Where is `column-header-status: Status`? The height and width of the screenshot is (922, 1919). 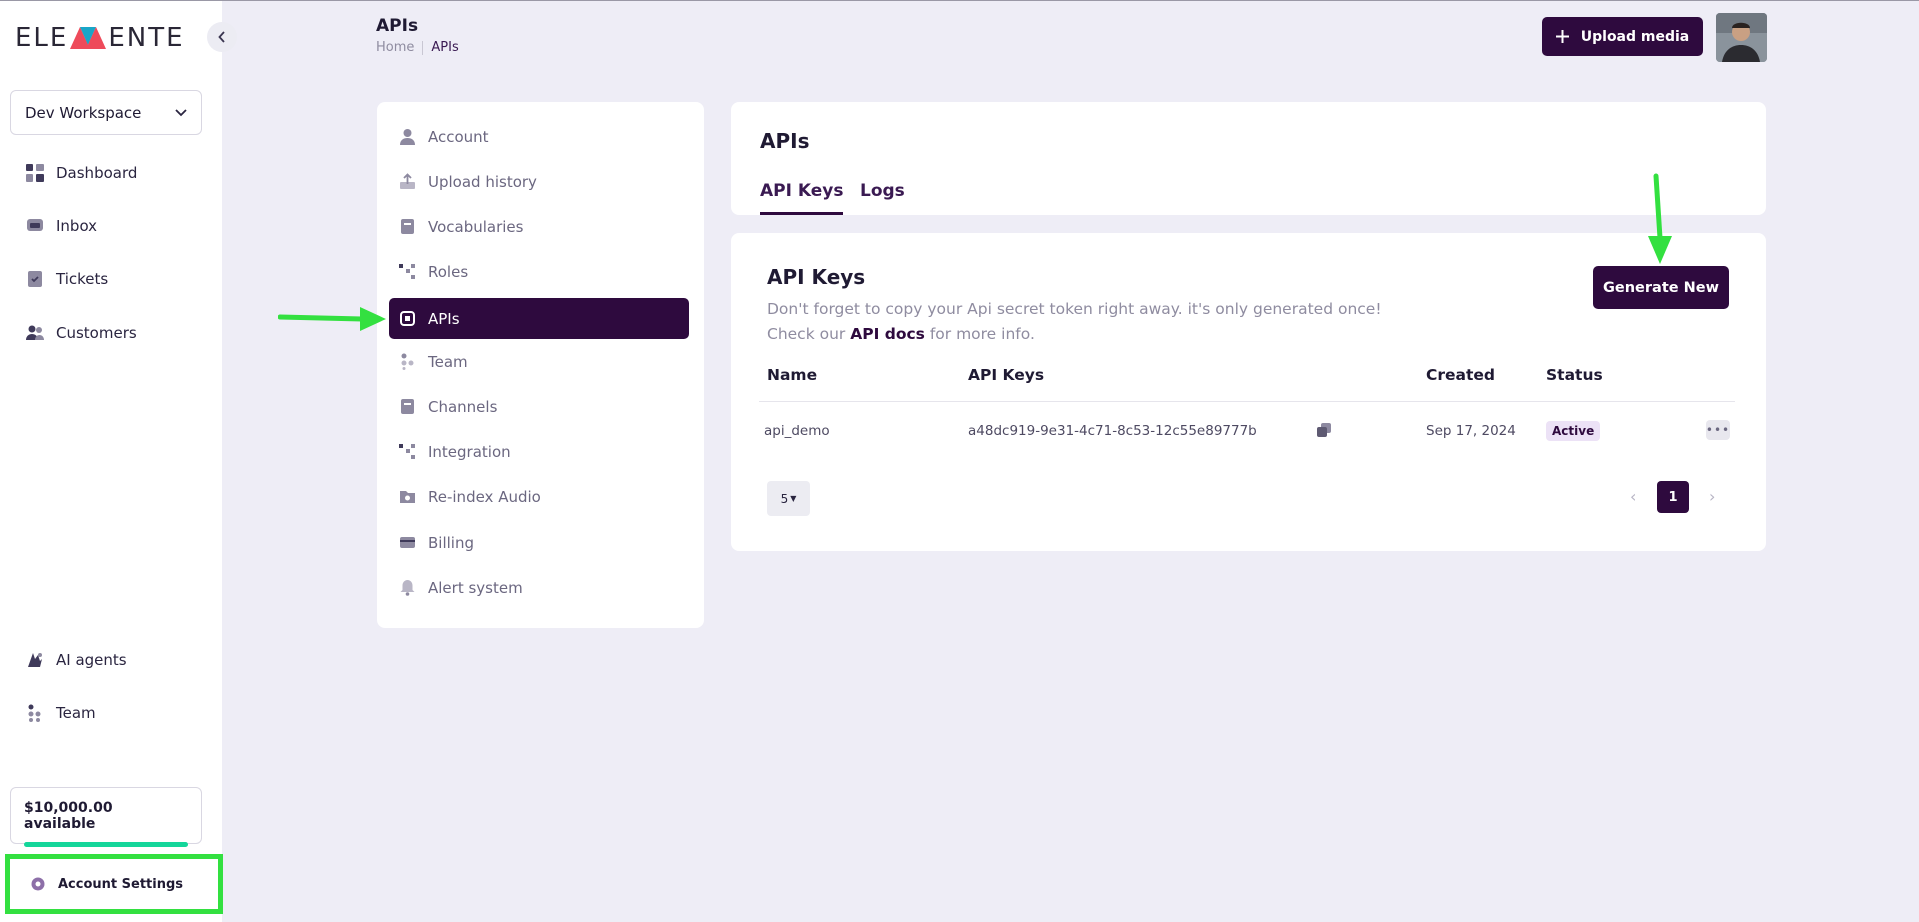
column-header-status: Status is located at coordinates (1574, 375).